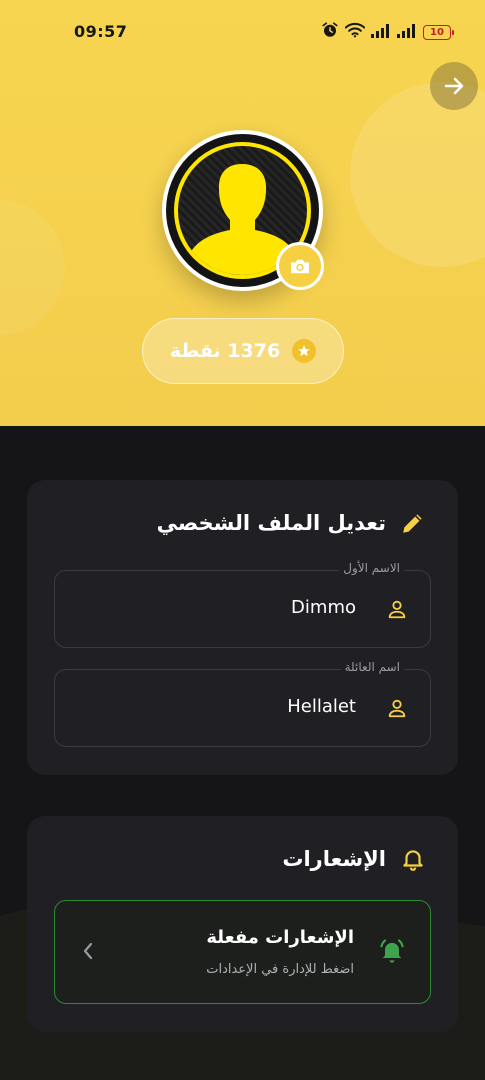  Describe the element at coordinates (101, 31) in the screenshot. I see `status-time: 09:57` at that location.